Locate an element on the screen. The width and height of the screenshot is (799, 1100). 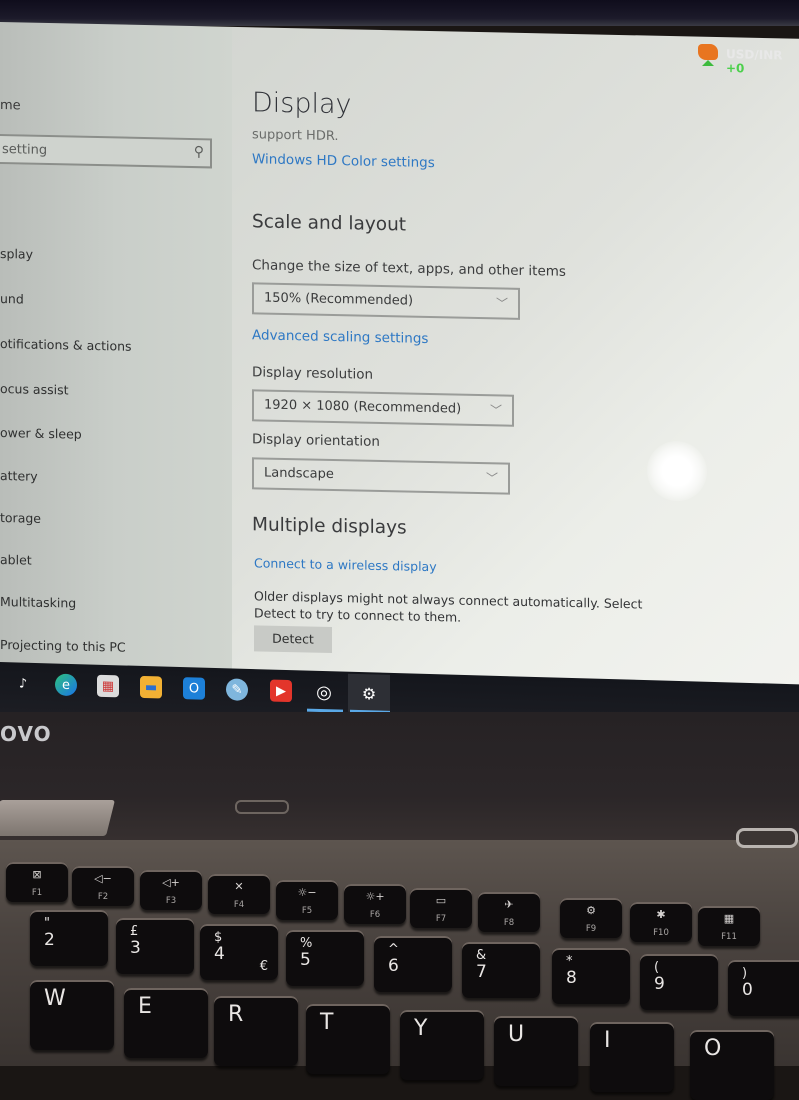
key-y: Y is located at coordinates (442, 1045).